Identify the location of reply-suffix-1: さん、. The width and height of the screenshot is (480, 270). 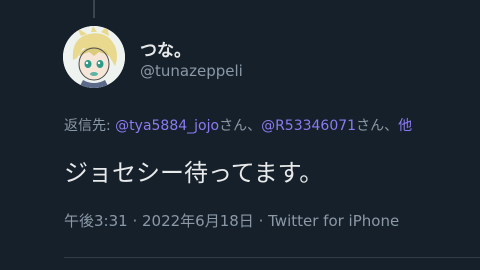
(240, 126).